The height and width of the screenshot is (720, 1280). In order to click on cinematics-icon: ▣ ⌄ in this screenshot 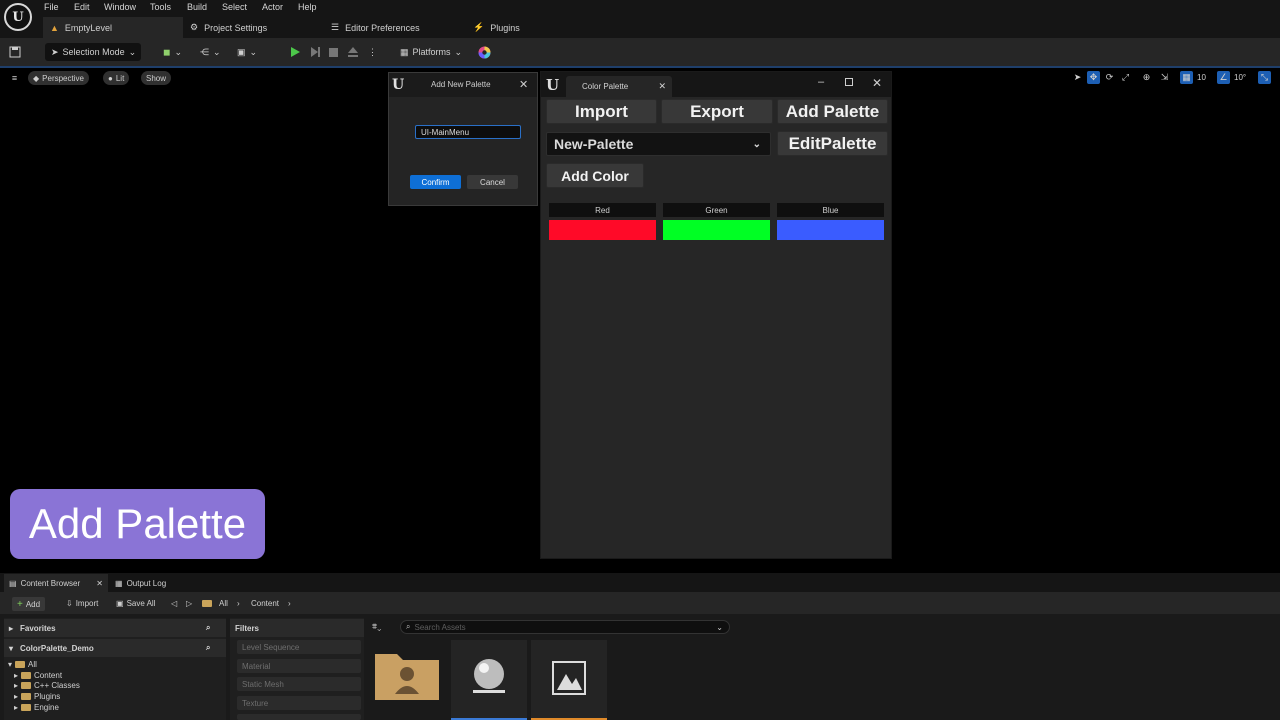, I will do `click(247, 52)`.